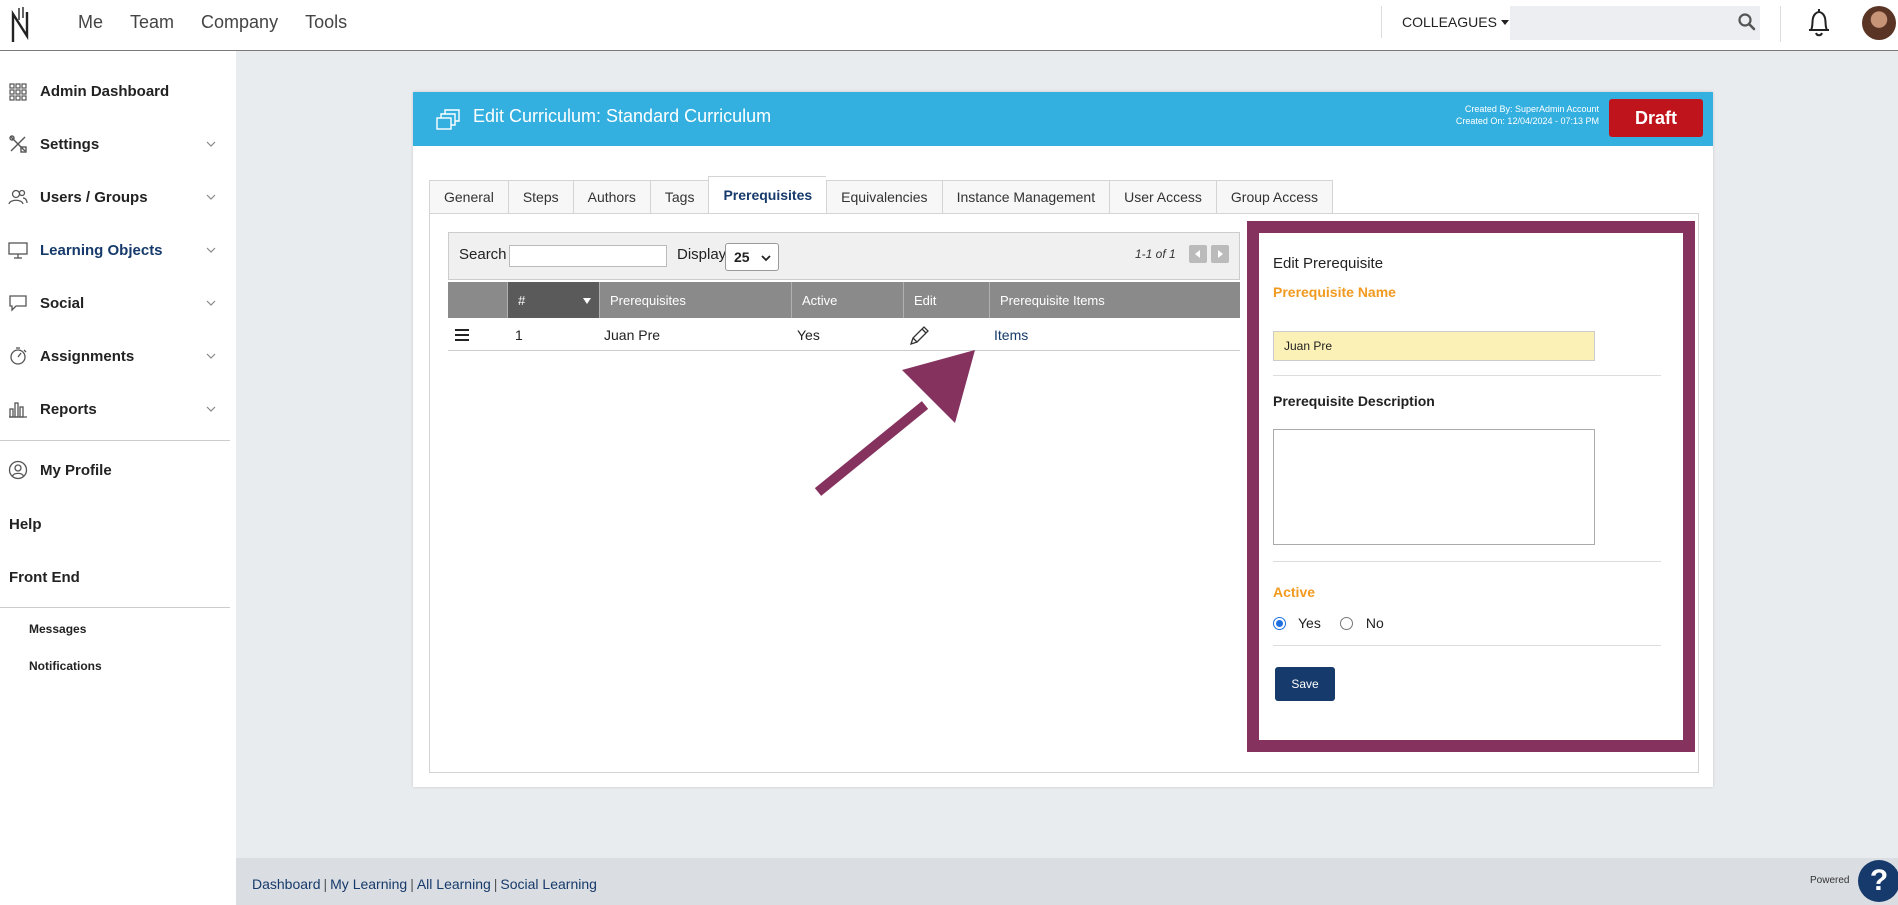 The image size is (1898, 905). I want to click on footer-link-social-learning: Social Learning, so click(548, 884).